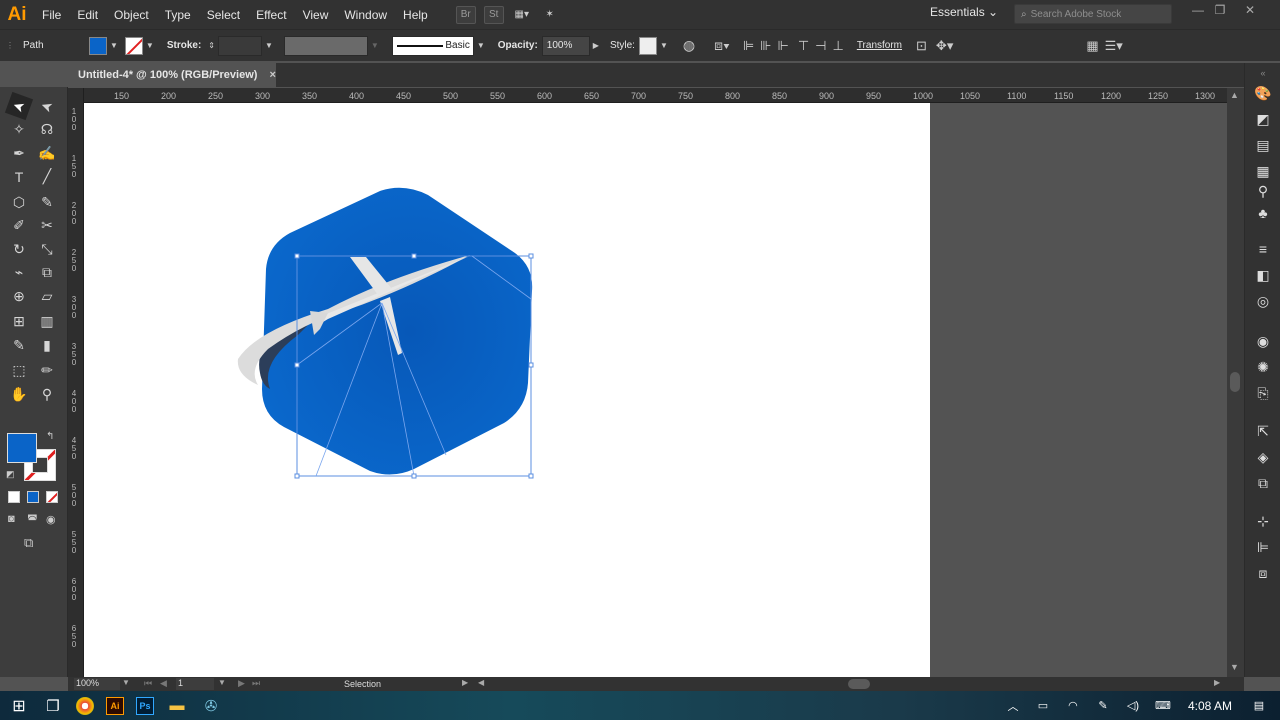 This screenshot has height=720, width=1280. Describe the element at coordinates (76, 382) in the screenshot. I see `vertical-ruler: 100 150 200 250 300 350 400 450 500 550 600 650` at that location.